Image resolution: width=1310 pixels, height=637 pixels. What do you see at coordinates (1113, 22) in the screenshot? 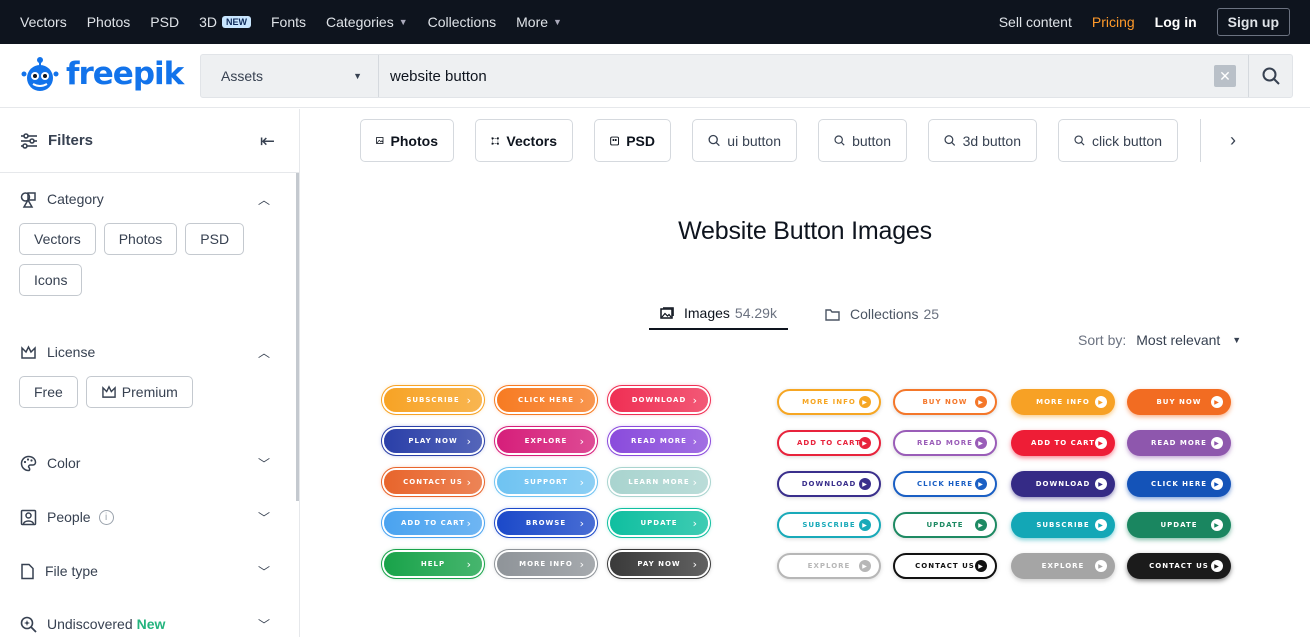
I see `pricing-link: Pricing` at bounding box center [1113, 22].